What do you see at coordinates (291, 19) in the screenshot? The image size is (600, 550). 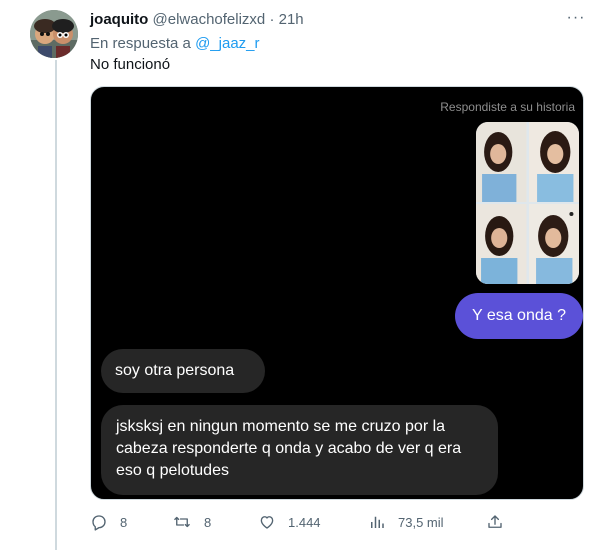 I see `timestamp: 21h` at bounding box center [291, 19].